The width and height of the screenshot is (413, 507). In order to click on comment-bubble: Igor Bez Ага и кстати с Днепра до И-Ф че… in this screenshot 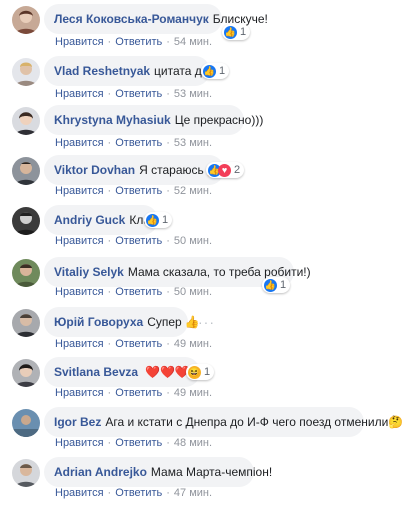, I will do `click(223, 422)`.